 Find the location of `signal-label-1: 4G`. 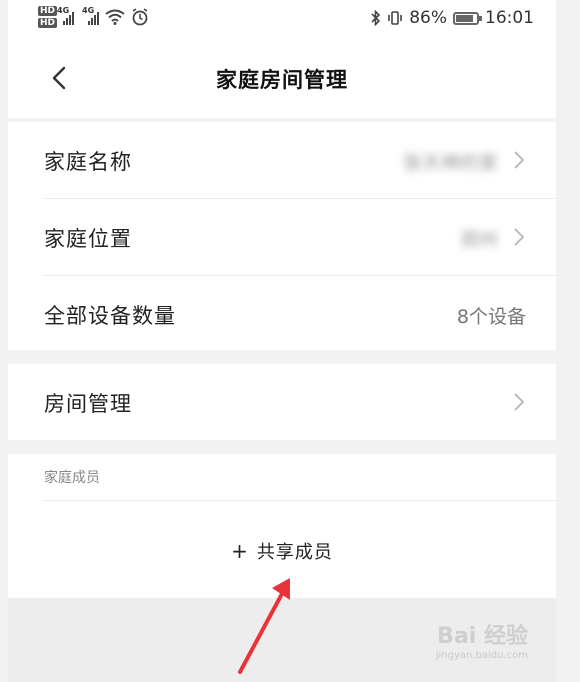

signal-label-1: 4G is located at coordinates (63, 10).